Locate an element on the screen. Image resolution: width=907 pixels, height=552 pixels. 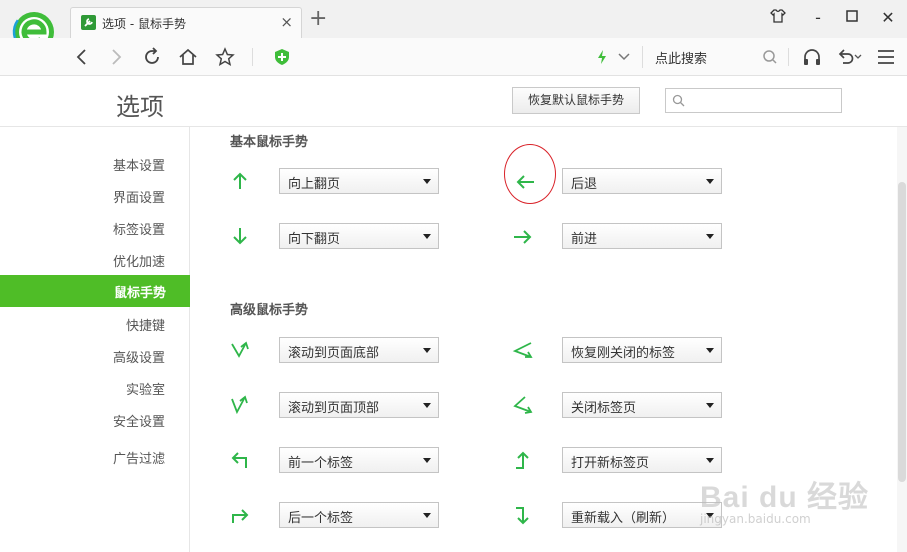
nav-toolbar: 点此搜索 is located at coordinates (453, 57).